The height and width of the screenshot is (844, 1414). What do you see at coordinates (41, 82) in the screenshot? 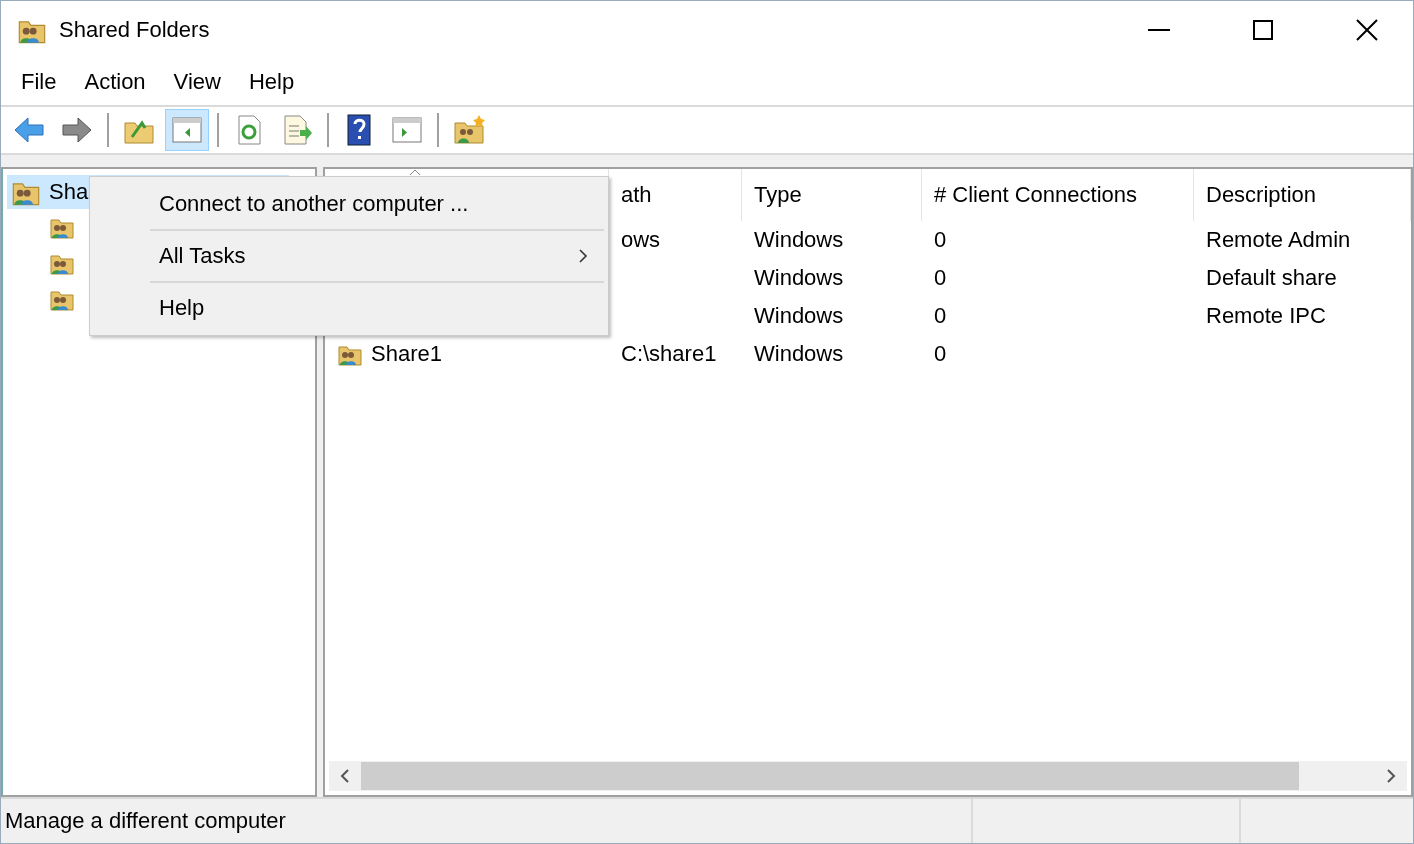
I see `menu-item: File` at bounding box center [41, 82].